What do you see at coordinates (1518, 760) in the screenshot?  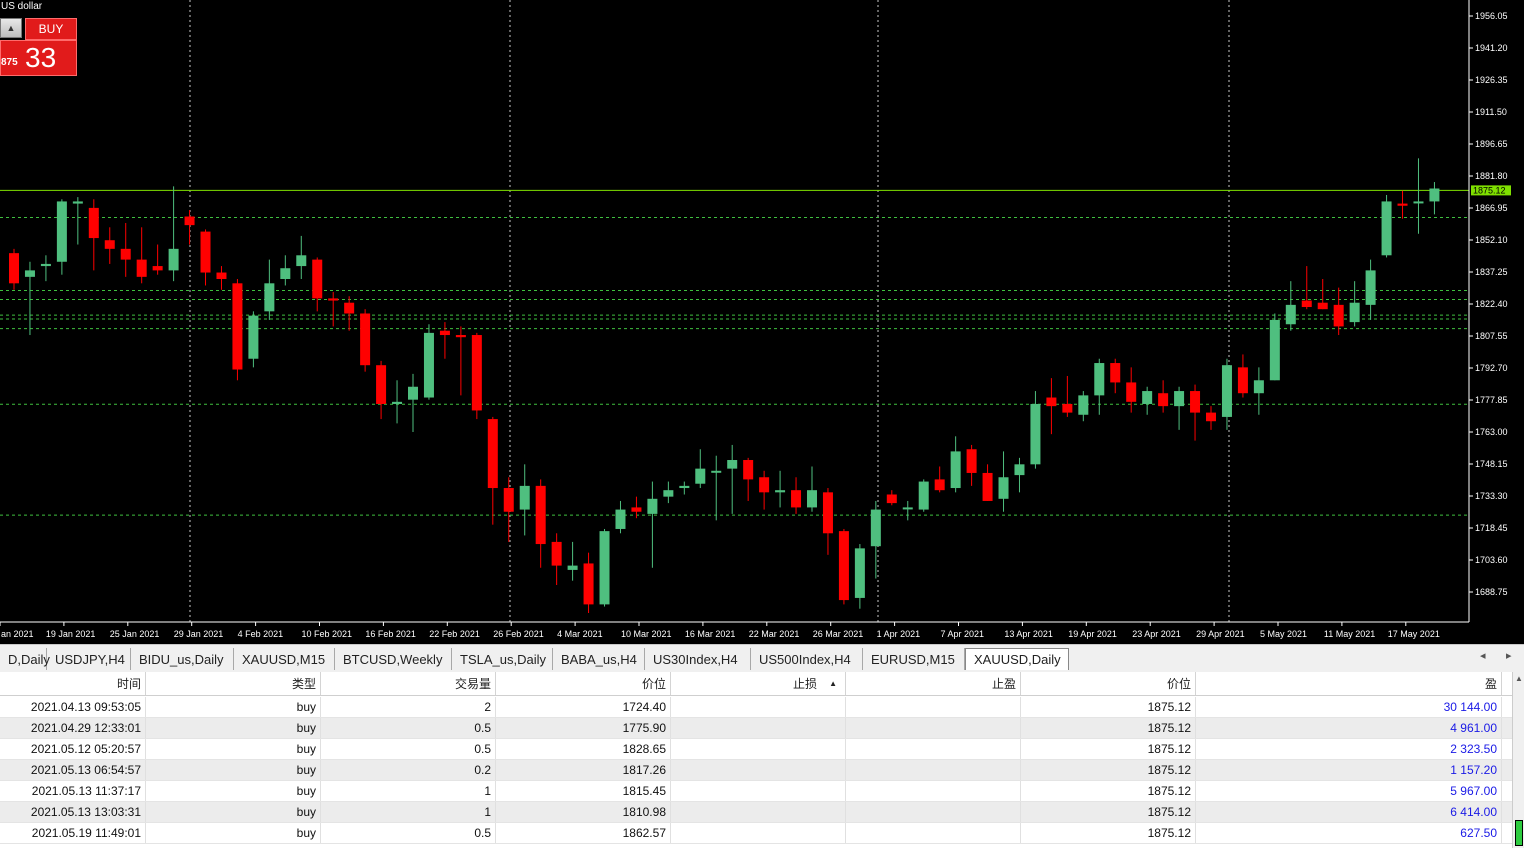 I see `table-scrollbar: ▲` at bounding box center [1518, 760].